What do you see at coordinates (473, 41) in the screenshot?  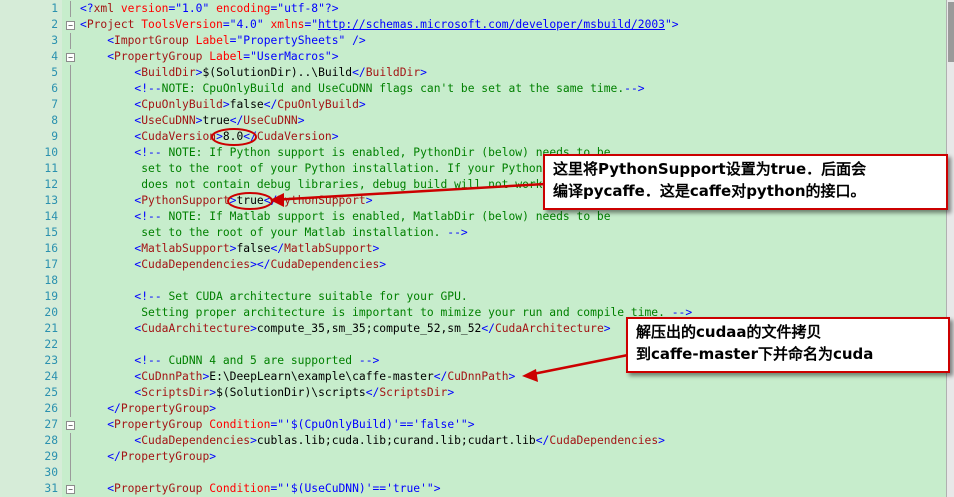 I see `code-line: 3 <ImportGroup Label="PropertySheets" />` at bounding box center [473, 41].